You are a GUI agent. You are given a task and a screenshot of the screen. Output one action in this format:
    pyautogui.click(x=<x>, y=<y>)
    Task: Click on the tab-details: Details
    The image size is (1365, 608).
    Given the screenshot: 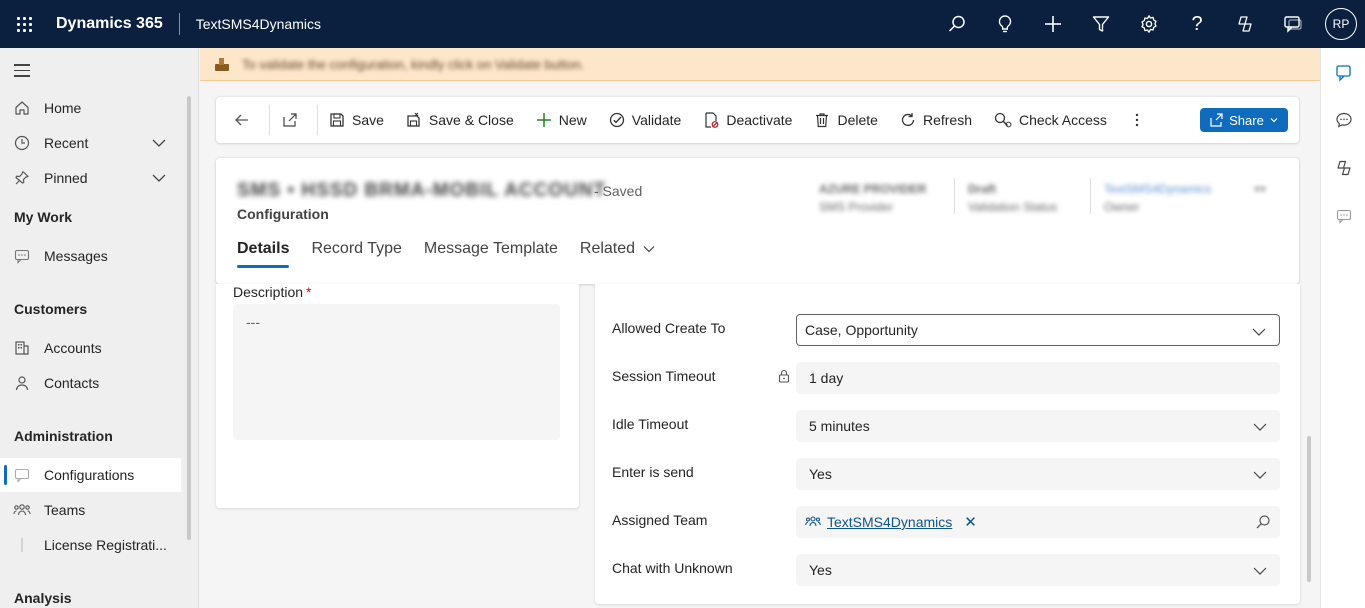 What is the action you would take?
    pyautogui.click(x=263, y=255)
    